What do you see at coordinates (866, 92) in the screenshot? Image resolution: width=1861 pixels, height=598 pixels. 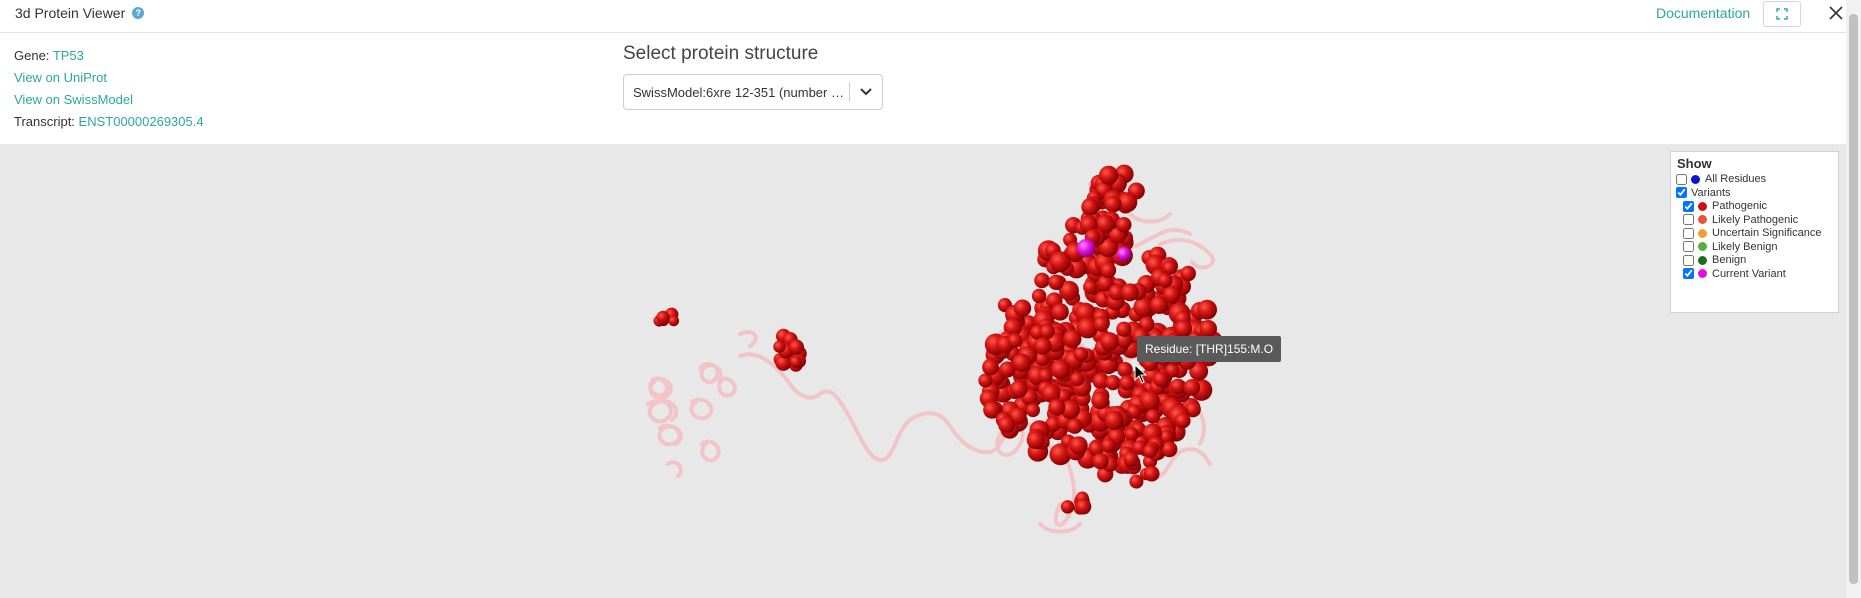 I see `chevron-down-icon` at bounding box center [866, 92].